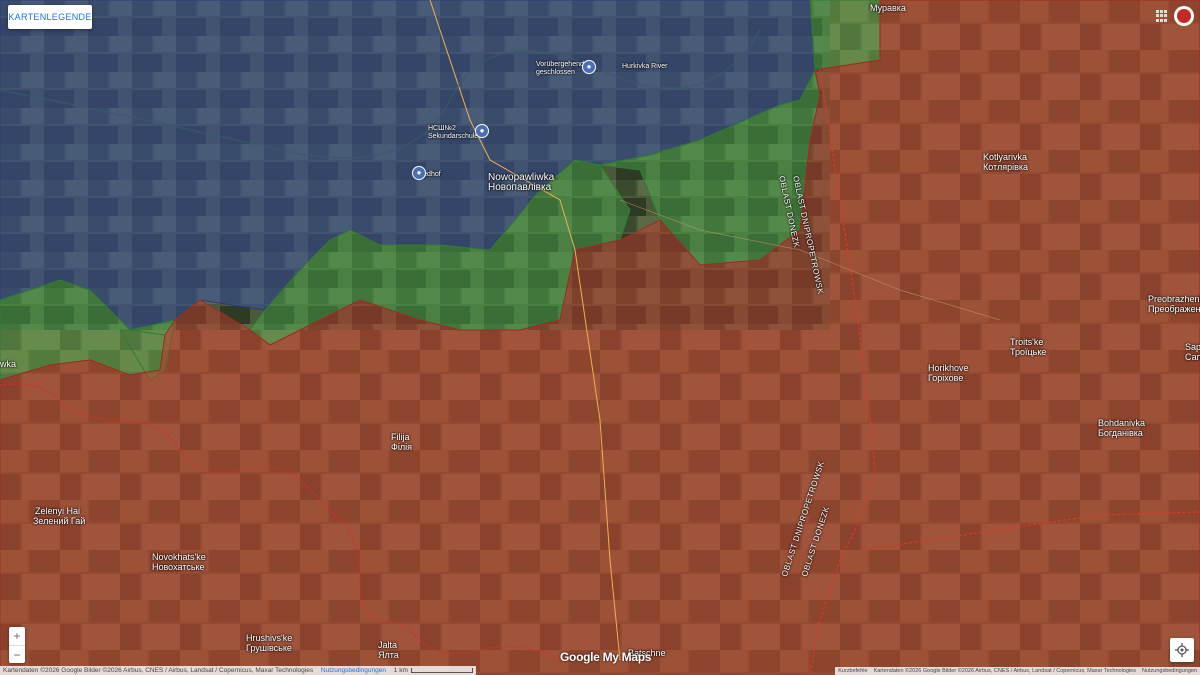 This screenshot has width=1200, height=675. What do you see at coordinates (59, 521) in the screenshot?
I see `place-label-zelenyi-hai-cyr: Зелений Гай` at bounding box center [59, 521].